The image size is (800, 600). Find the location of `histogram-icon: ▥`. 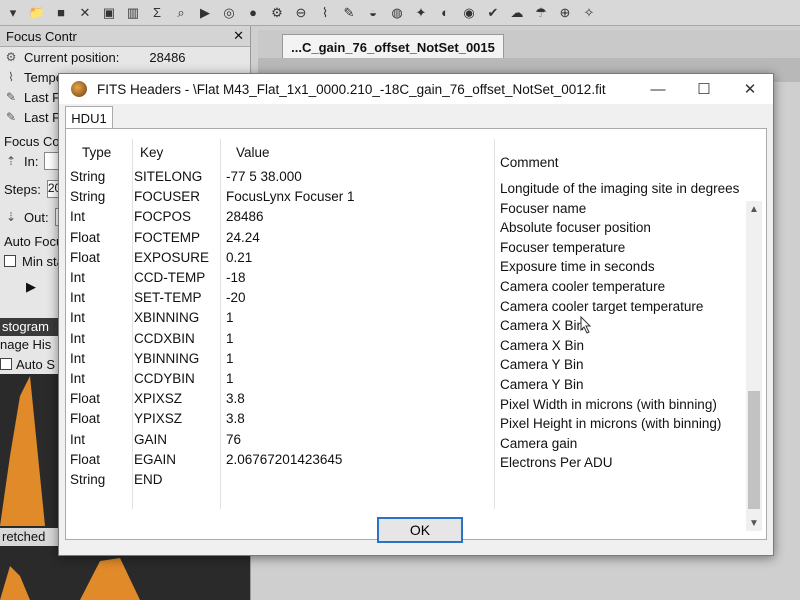

histogram-icon: ▥ is located at coordinates (133, 13).